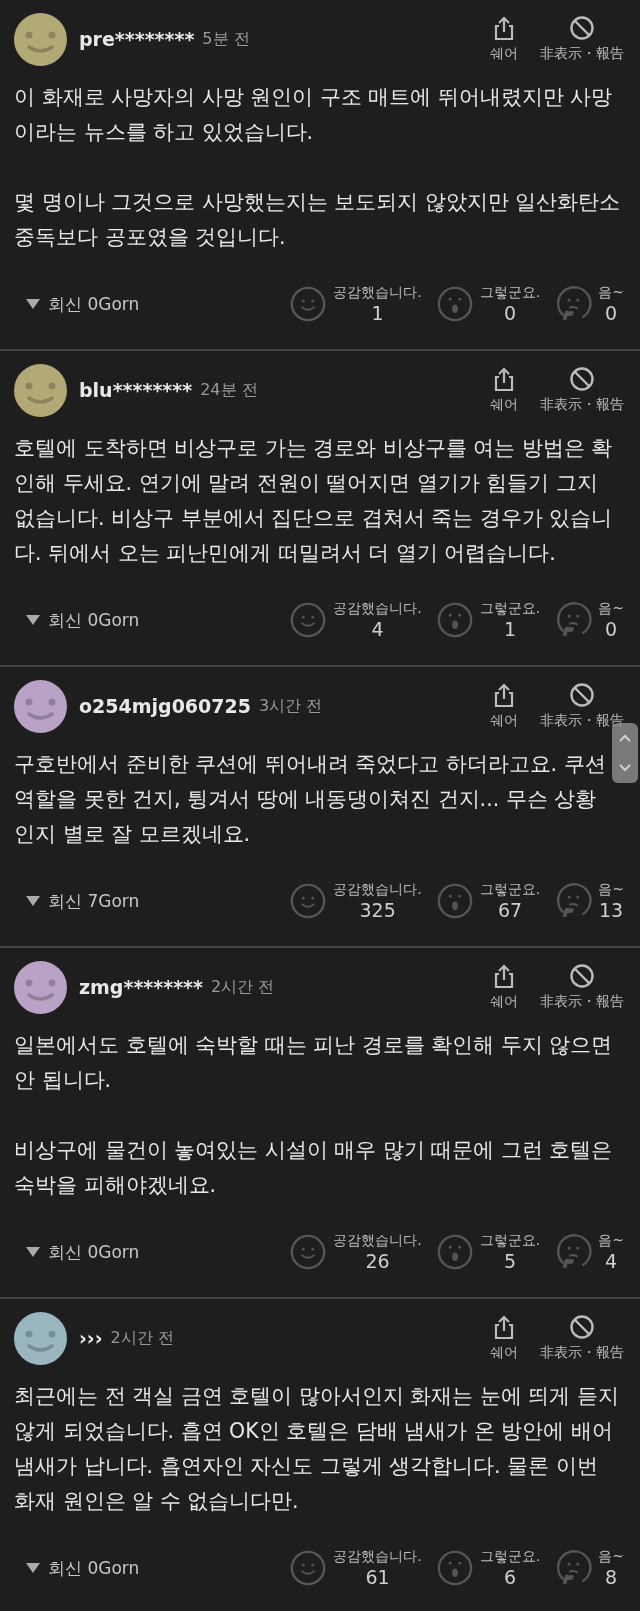 Image resolution: width=640 pixels, height=1611 pixels. What do you see at coordinates (137, 39) in the screenshot?
I see `username: pre********` at bounding box center [137, 39].